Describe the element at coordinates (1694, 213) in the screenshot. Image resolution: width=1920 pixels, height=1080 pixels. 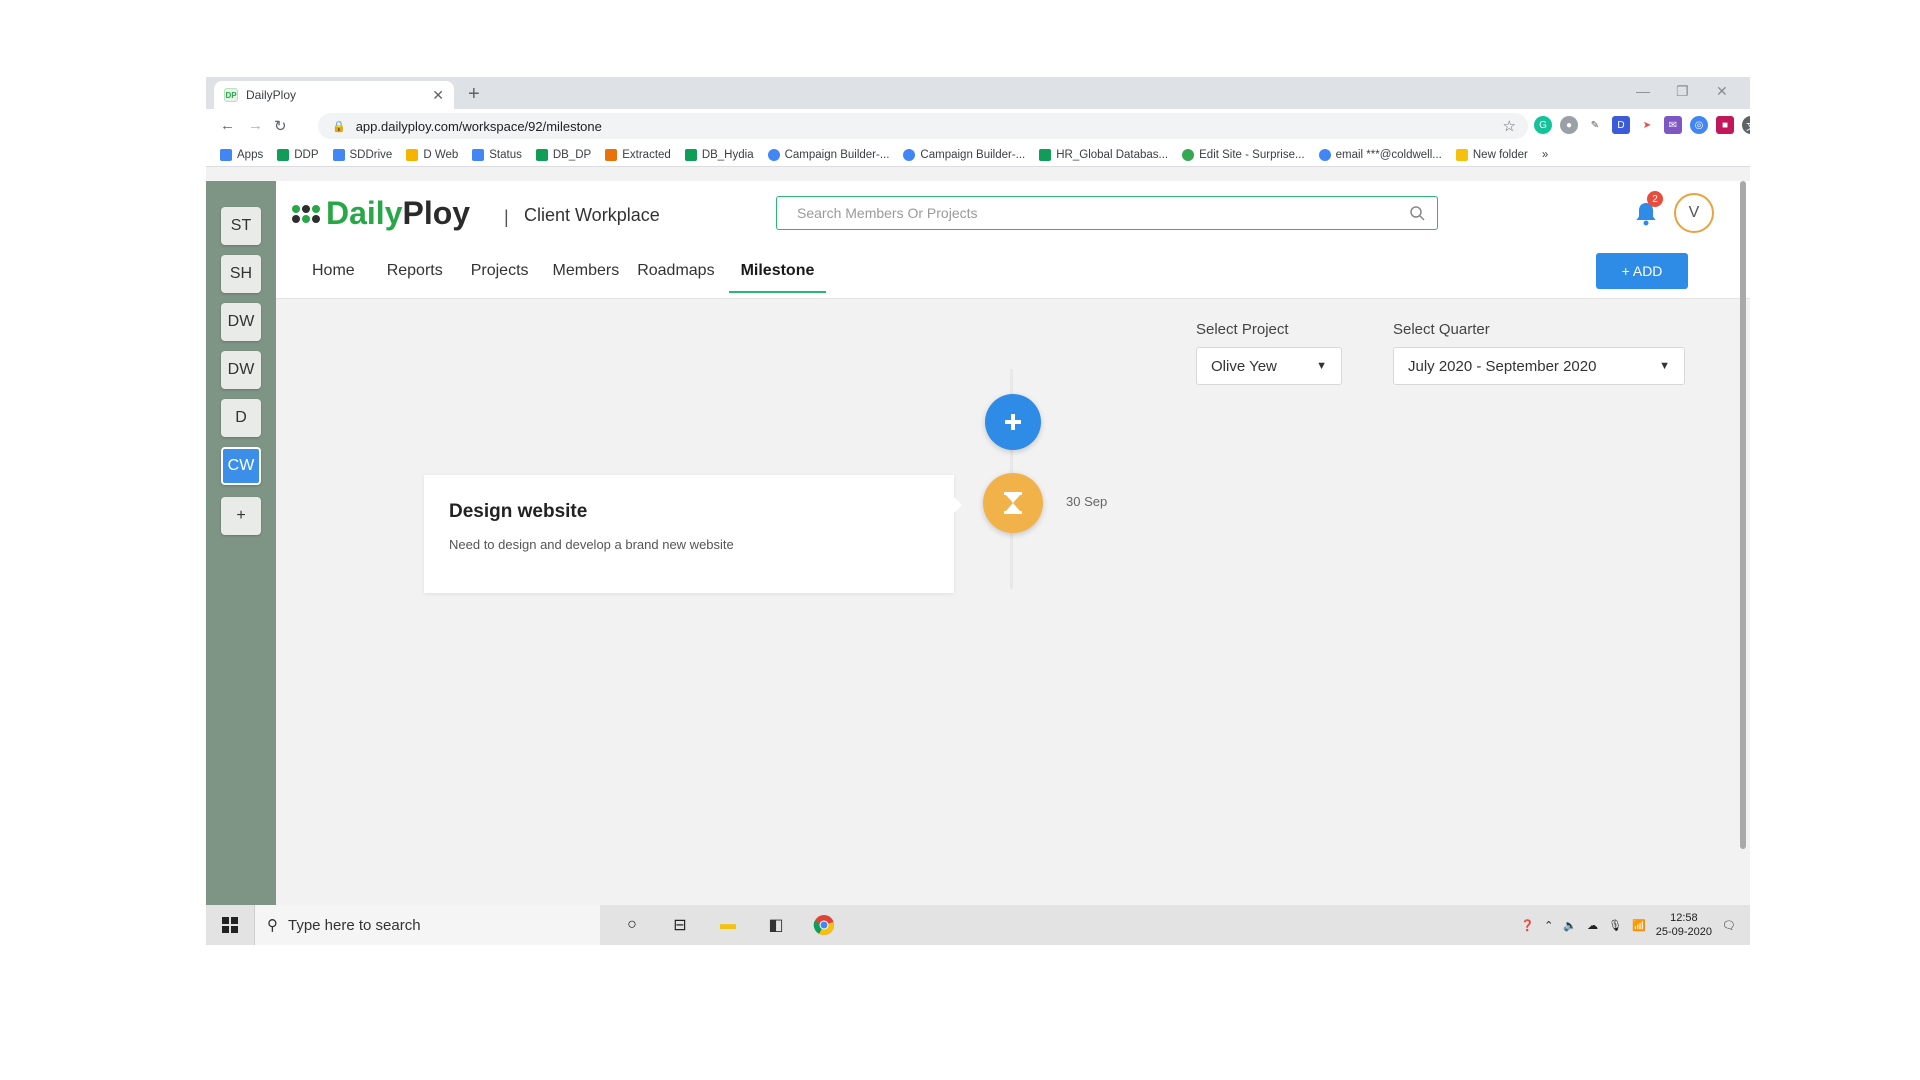
I see `user-avatar: V` at that location.